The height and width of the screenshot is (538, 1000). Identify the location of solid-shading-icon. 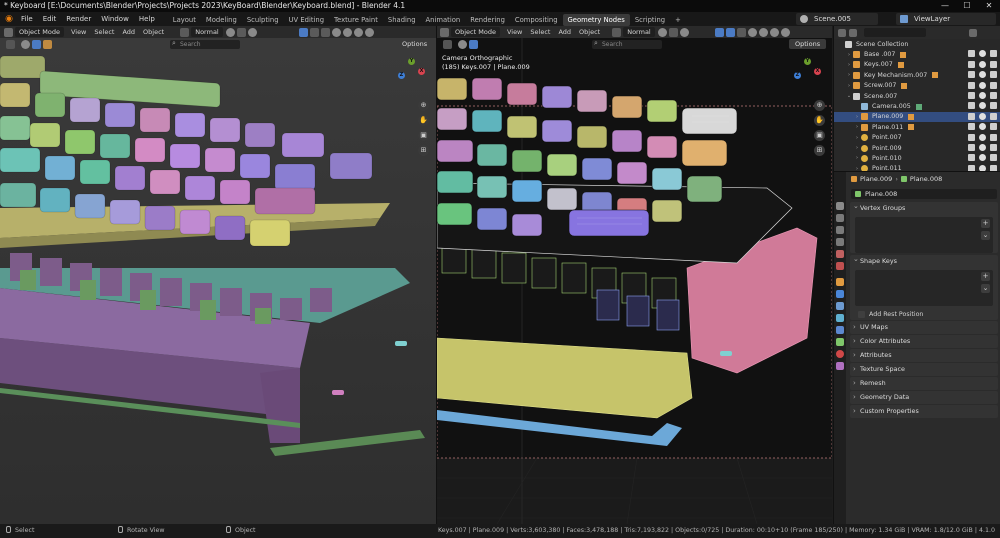
(347, 32).